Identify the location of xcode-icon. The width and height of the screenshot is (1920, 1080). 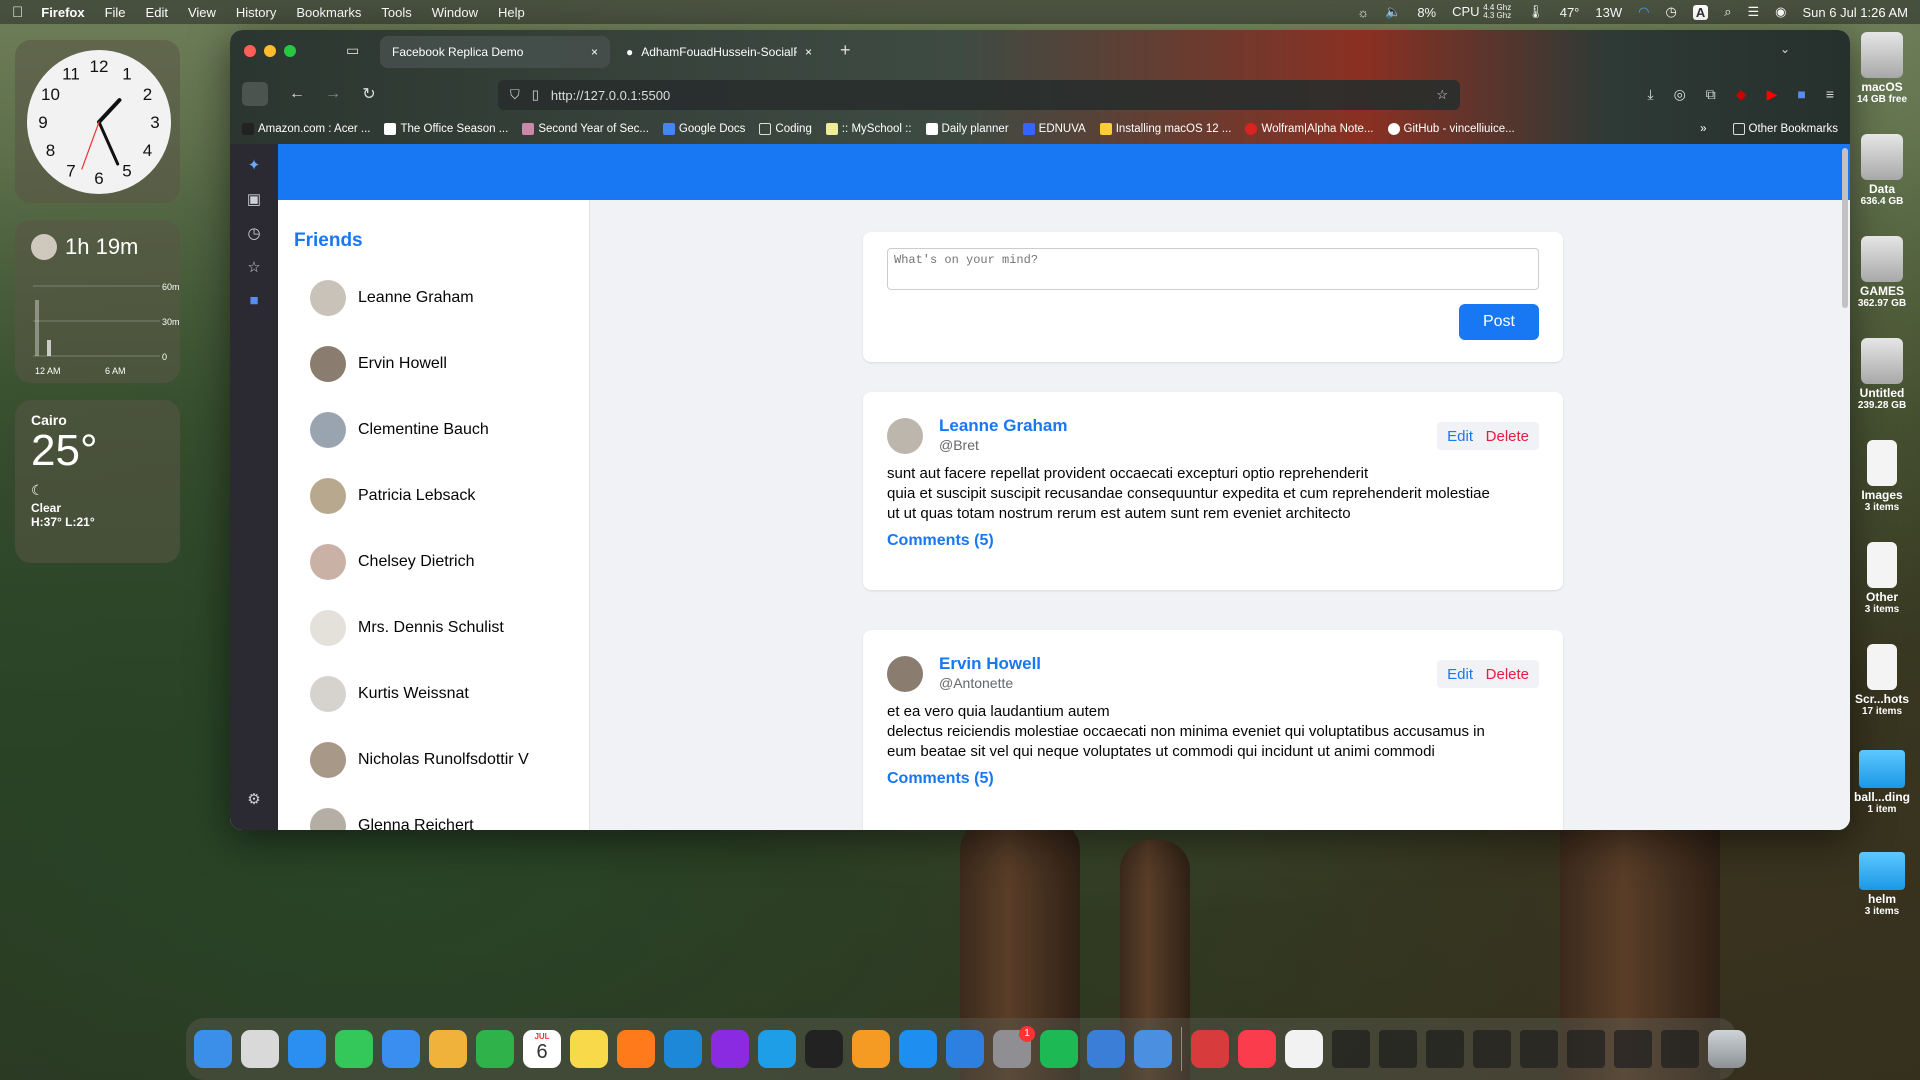
(1106, 1049).